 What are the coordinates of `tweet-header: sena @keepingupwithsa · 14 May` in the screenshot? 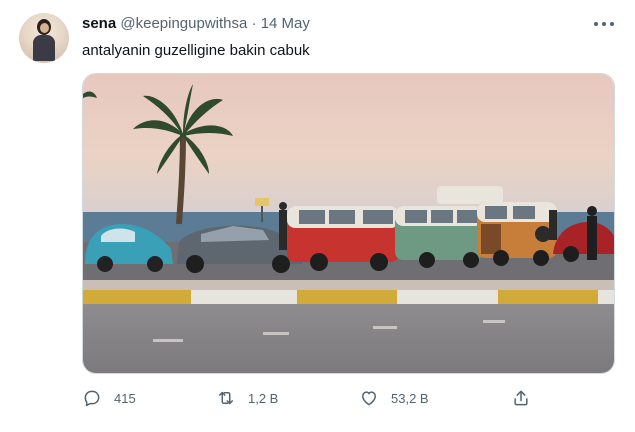 It's located at (196, 24).